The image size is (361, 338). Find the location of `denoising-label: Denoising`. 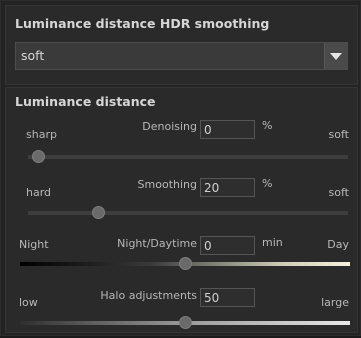

denoising-label: Denoising is located at coordinates (169, 126).